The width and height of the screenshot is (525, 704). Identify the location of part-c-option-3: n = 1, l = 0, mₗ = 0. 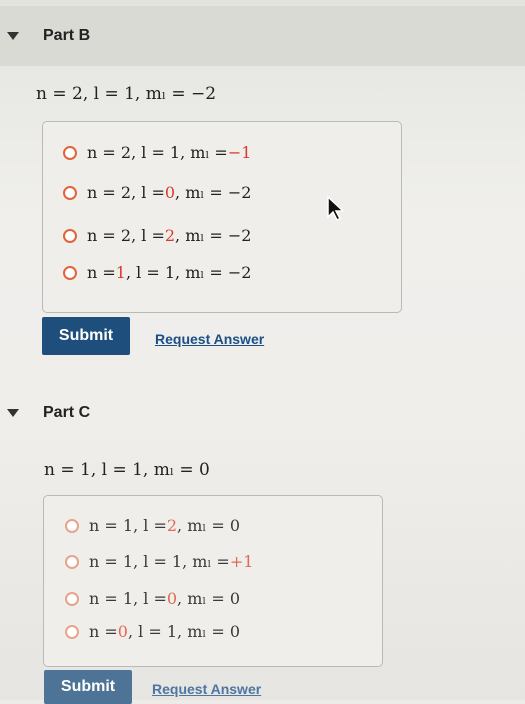
(152, 598).